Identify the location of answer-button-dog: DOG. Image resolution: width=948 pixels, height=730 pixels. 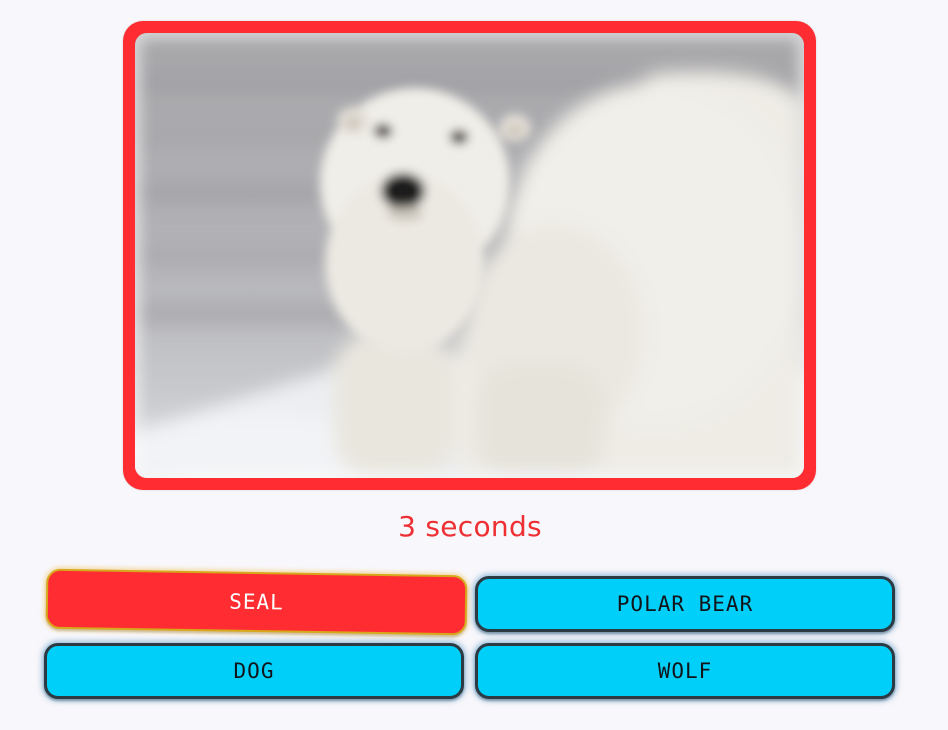
(254, 671).